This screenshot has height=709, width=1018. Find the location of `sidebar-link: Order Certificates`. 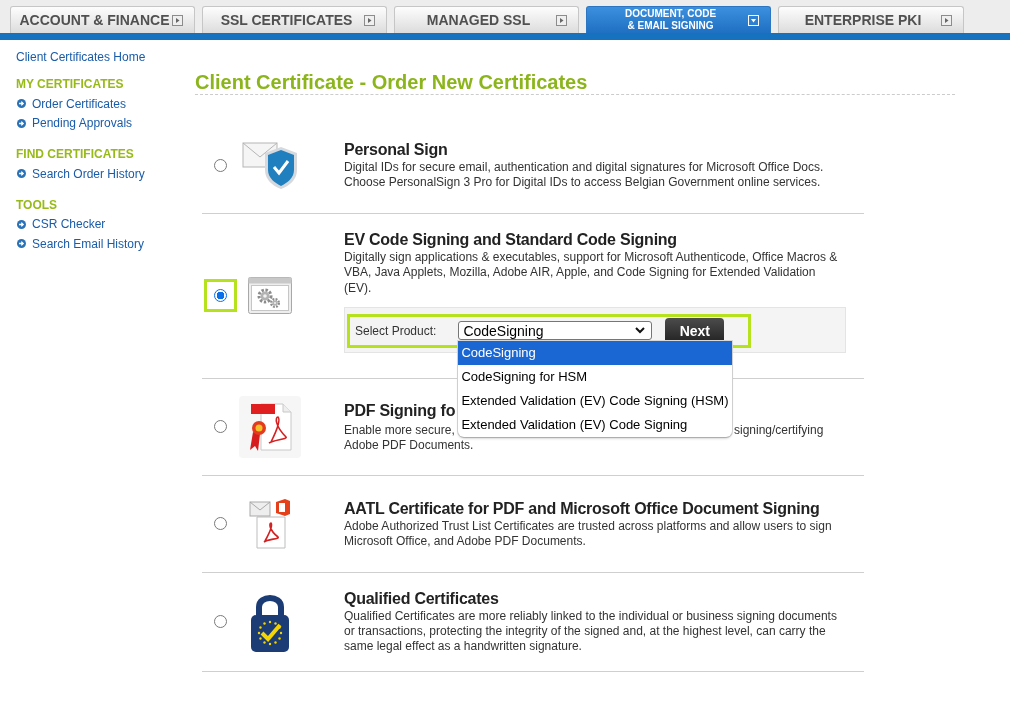

sidebar-link: Order Certificates is located at coordinates (79, 103).